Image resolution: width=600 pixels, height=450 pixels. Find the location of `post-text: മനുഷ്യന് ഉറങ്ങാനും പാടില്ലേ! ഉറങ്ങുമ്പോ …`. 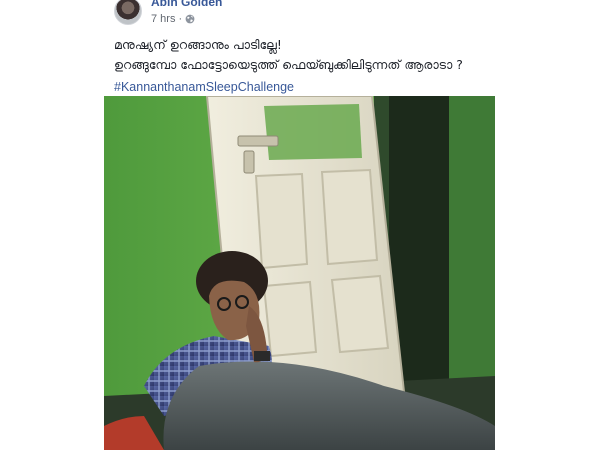

post-text: മനുഷ്യന് ഉറങ്ങാനും പാടില്ലേ! ഉറങ്ങുമ്പോ … is located at coordinates (301, 66).